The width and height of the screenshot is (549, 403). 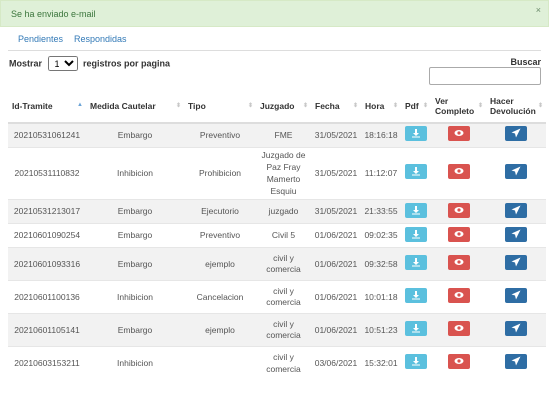 What do you see at coordinates (513, 106) in the screenshot?
I see `column-label: Hacer Devolución` at bounding box center [513, 106].